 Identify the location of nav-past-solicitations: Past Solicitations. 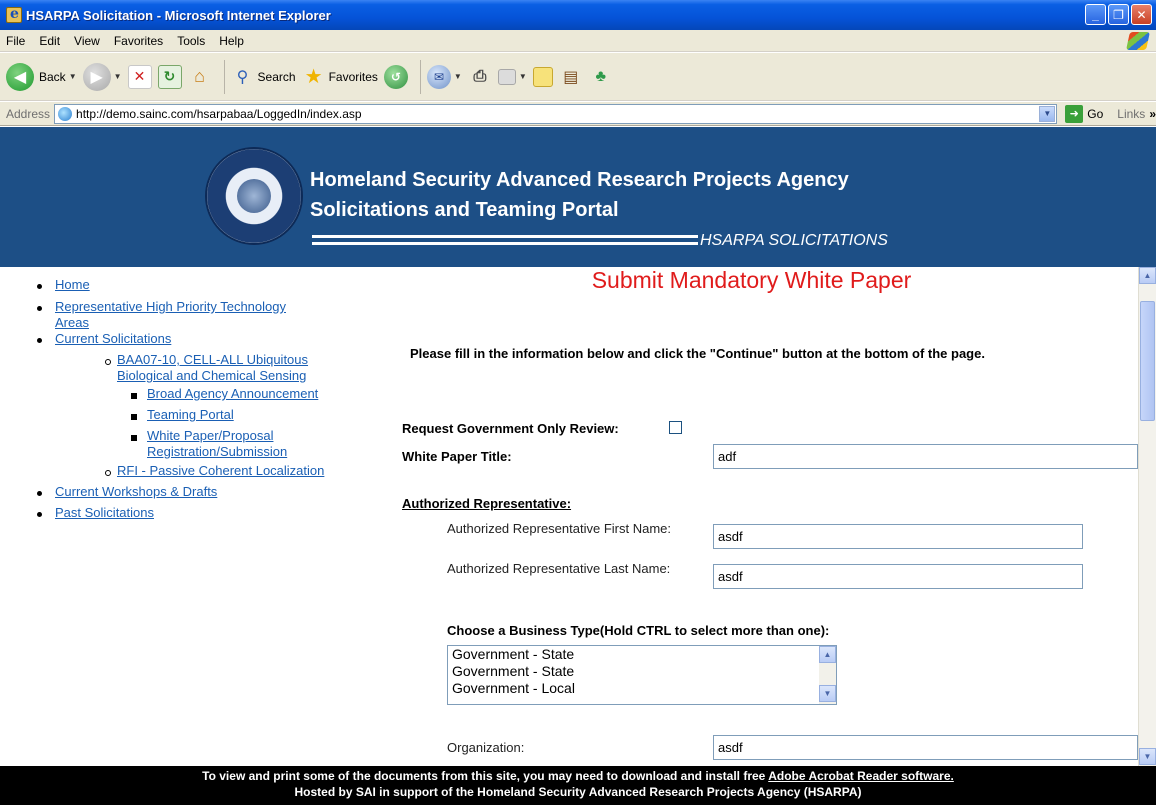
(104, 512).